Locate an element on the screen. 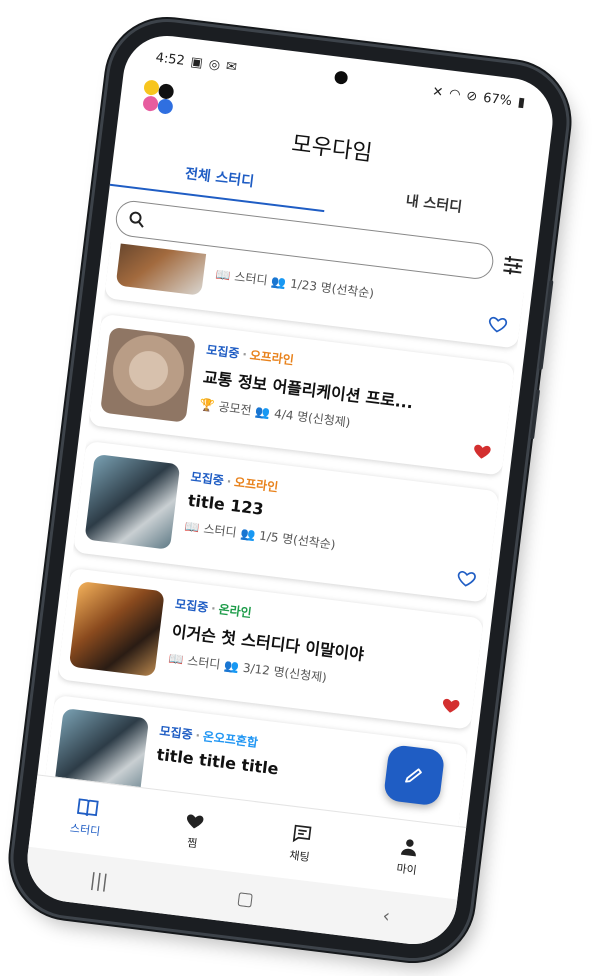  nav-study: 스터디 is located at coordinates (87, 817).